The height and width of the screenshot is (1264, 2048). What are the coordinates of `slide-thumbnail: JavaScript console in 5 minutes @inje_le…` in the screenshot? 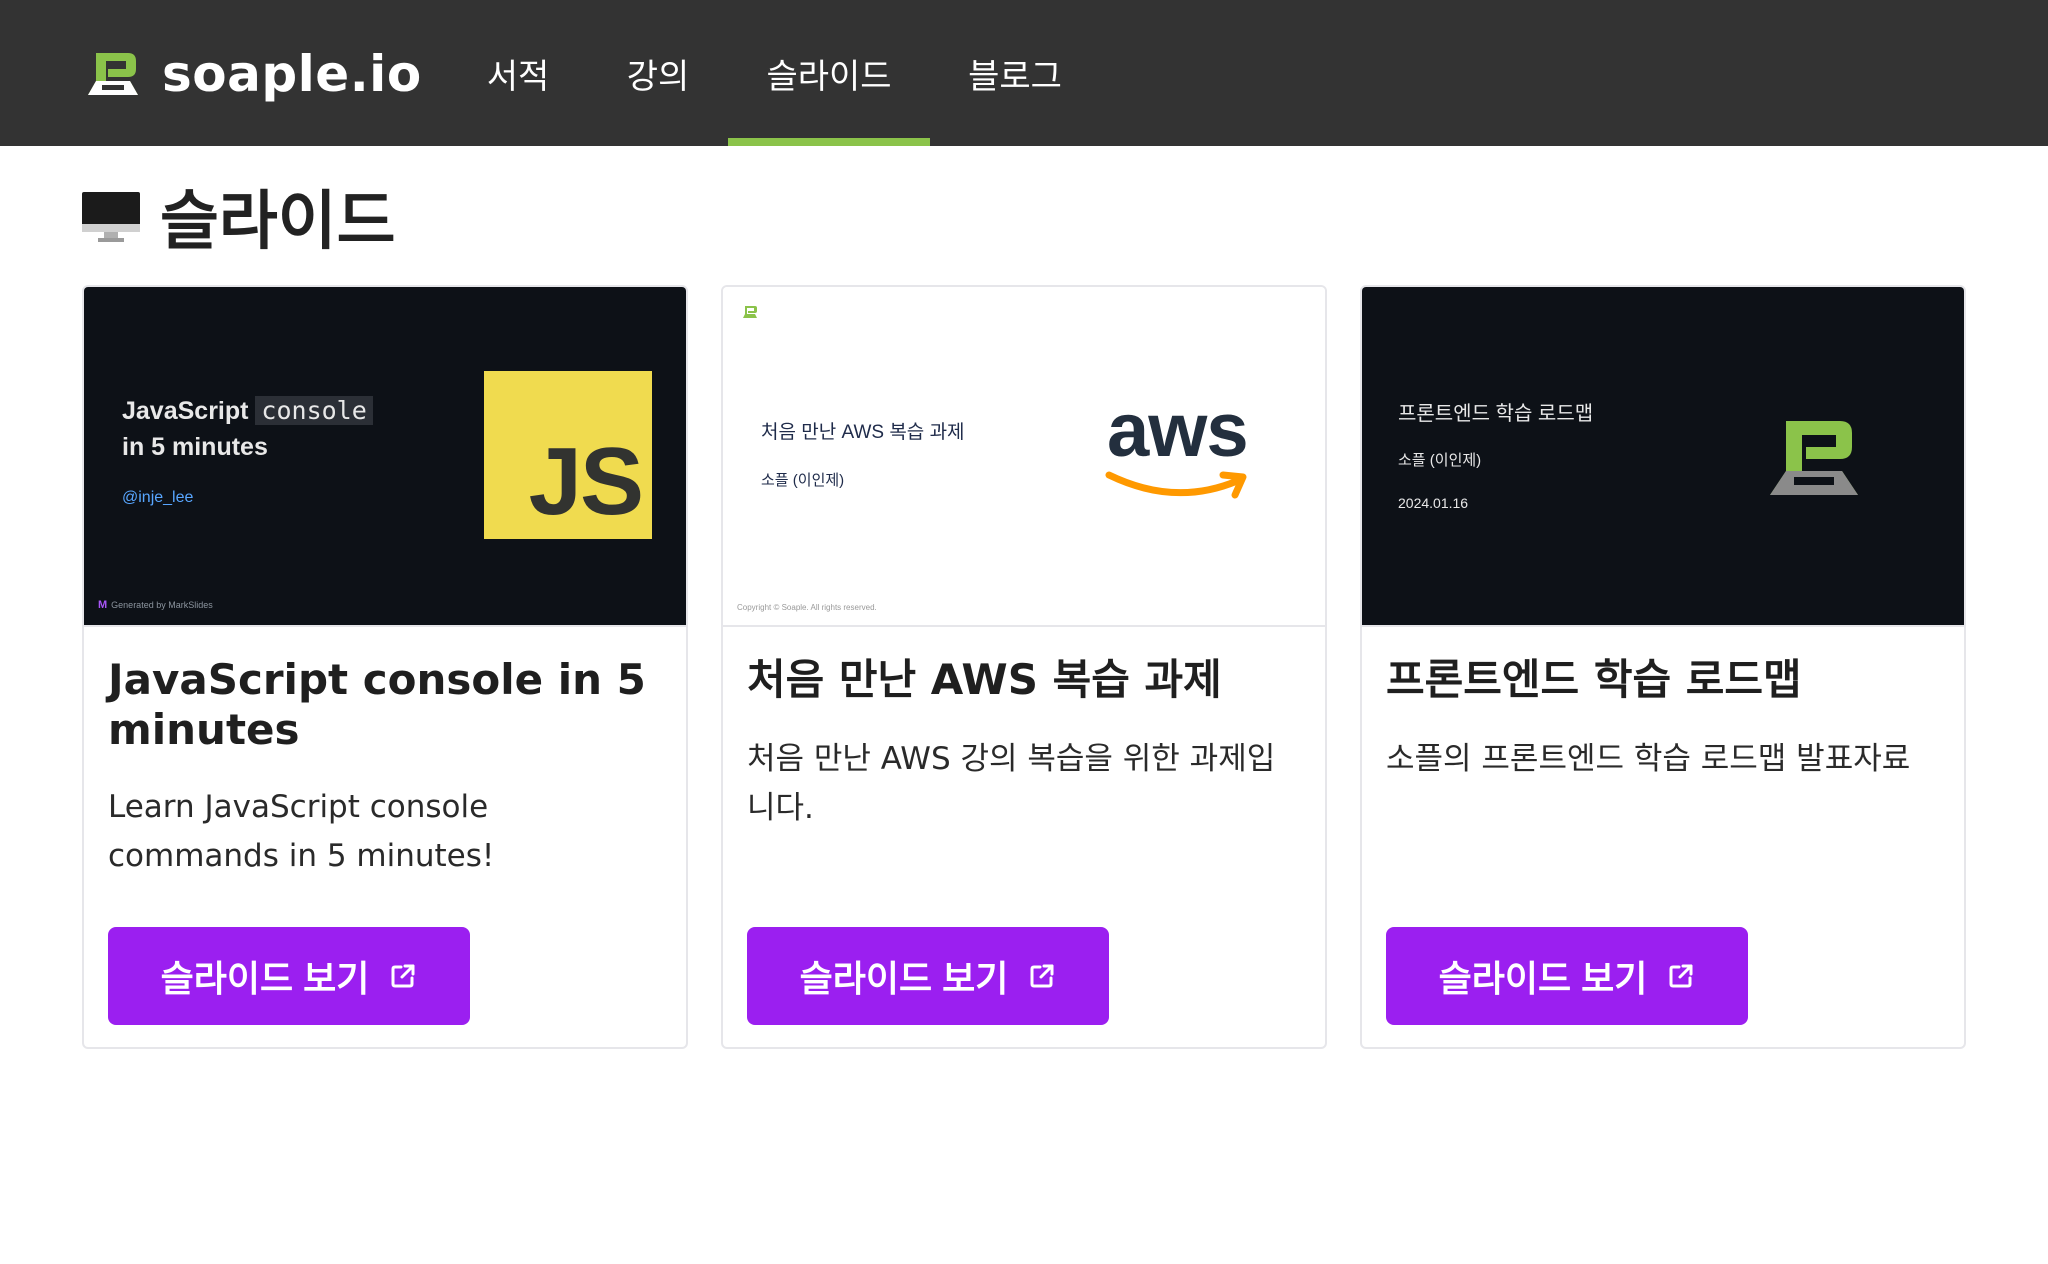 It's located at (385, 457).